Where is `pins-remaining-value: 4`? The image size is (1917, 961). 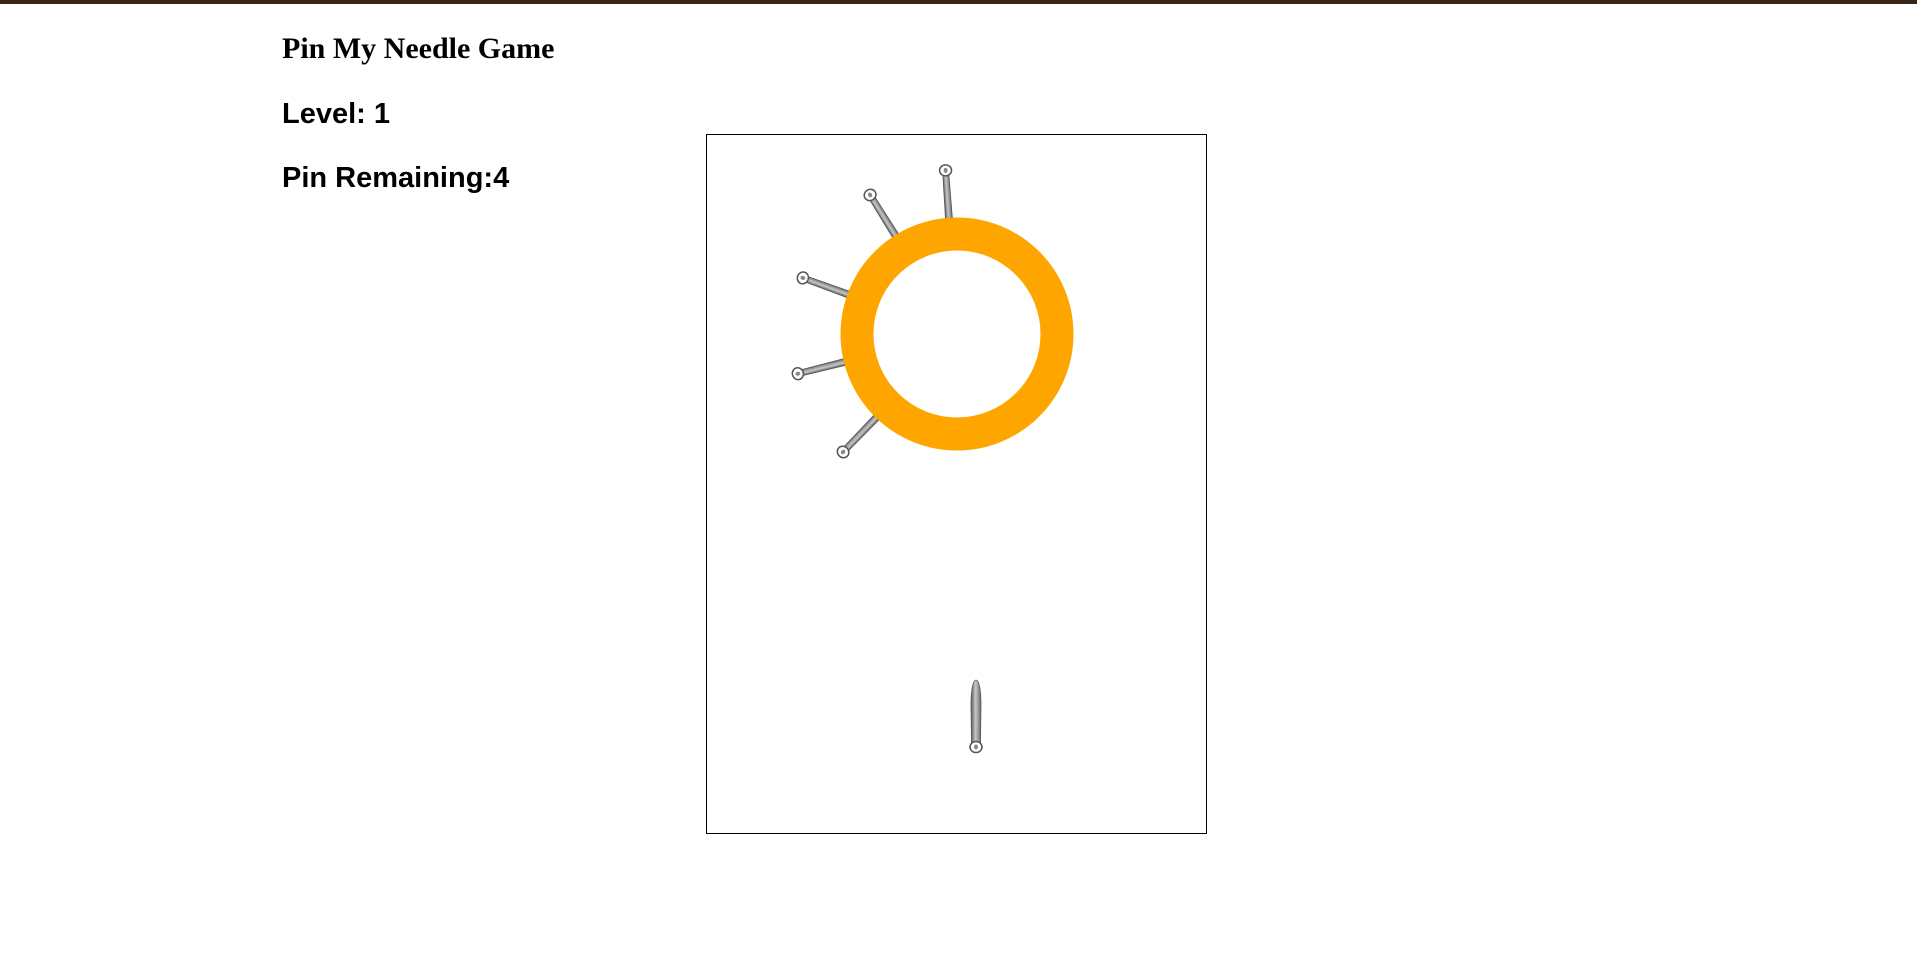
pins-remaining-value: 4 is located at coordinates (501, 178).